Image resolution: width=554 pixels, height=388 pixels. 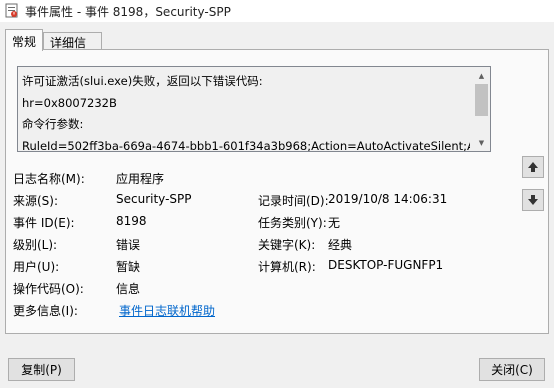 I want to click on logged-value: 2019/10/8 14:06:31, so click(x=388, y=199).